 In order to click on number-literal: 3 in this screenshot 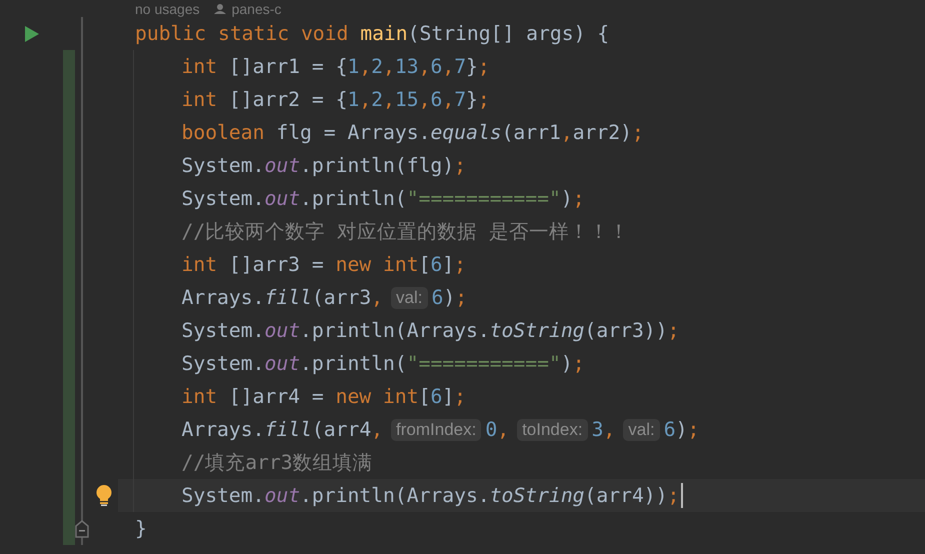, I will do `click(598, 429)`.